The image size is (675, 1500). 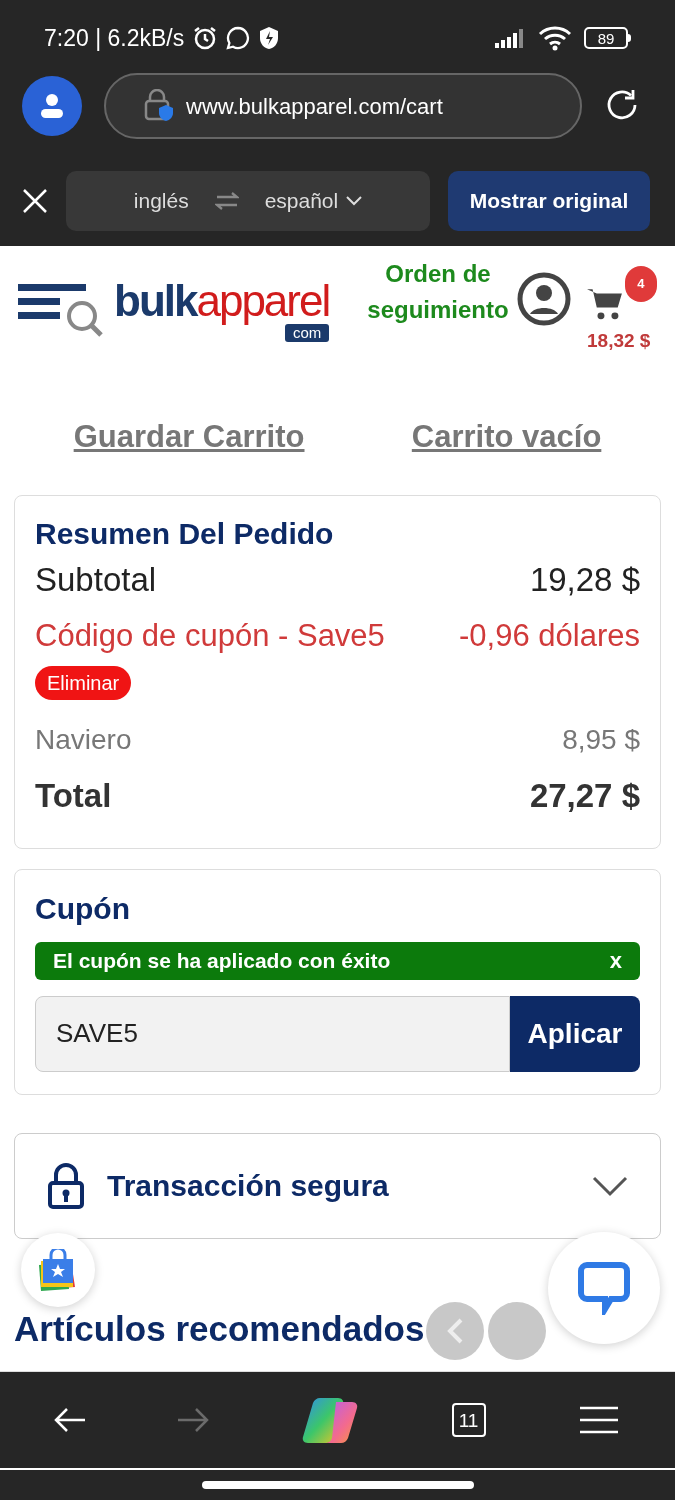 What do you see at coordinates (555, 38) in the screenshot?
I see `wifi-icon` at bounding box center [555, 38].